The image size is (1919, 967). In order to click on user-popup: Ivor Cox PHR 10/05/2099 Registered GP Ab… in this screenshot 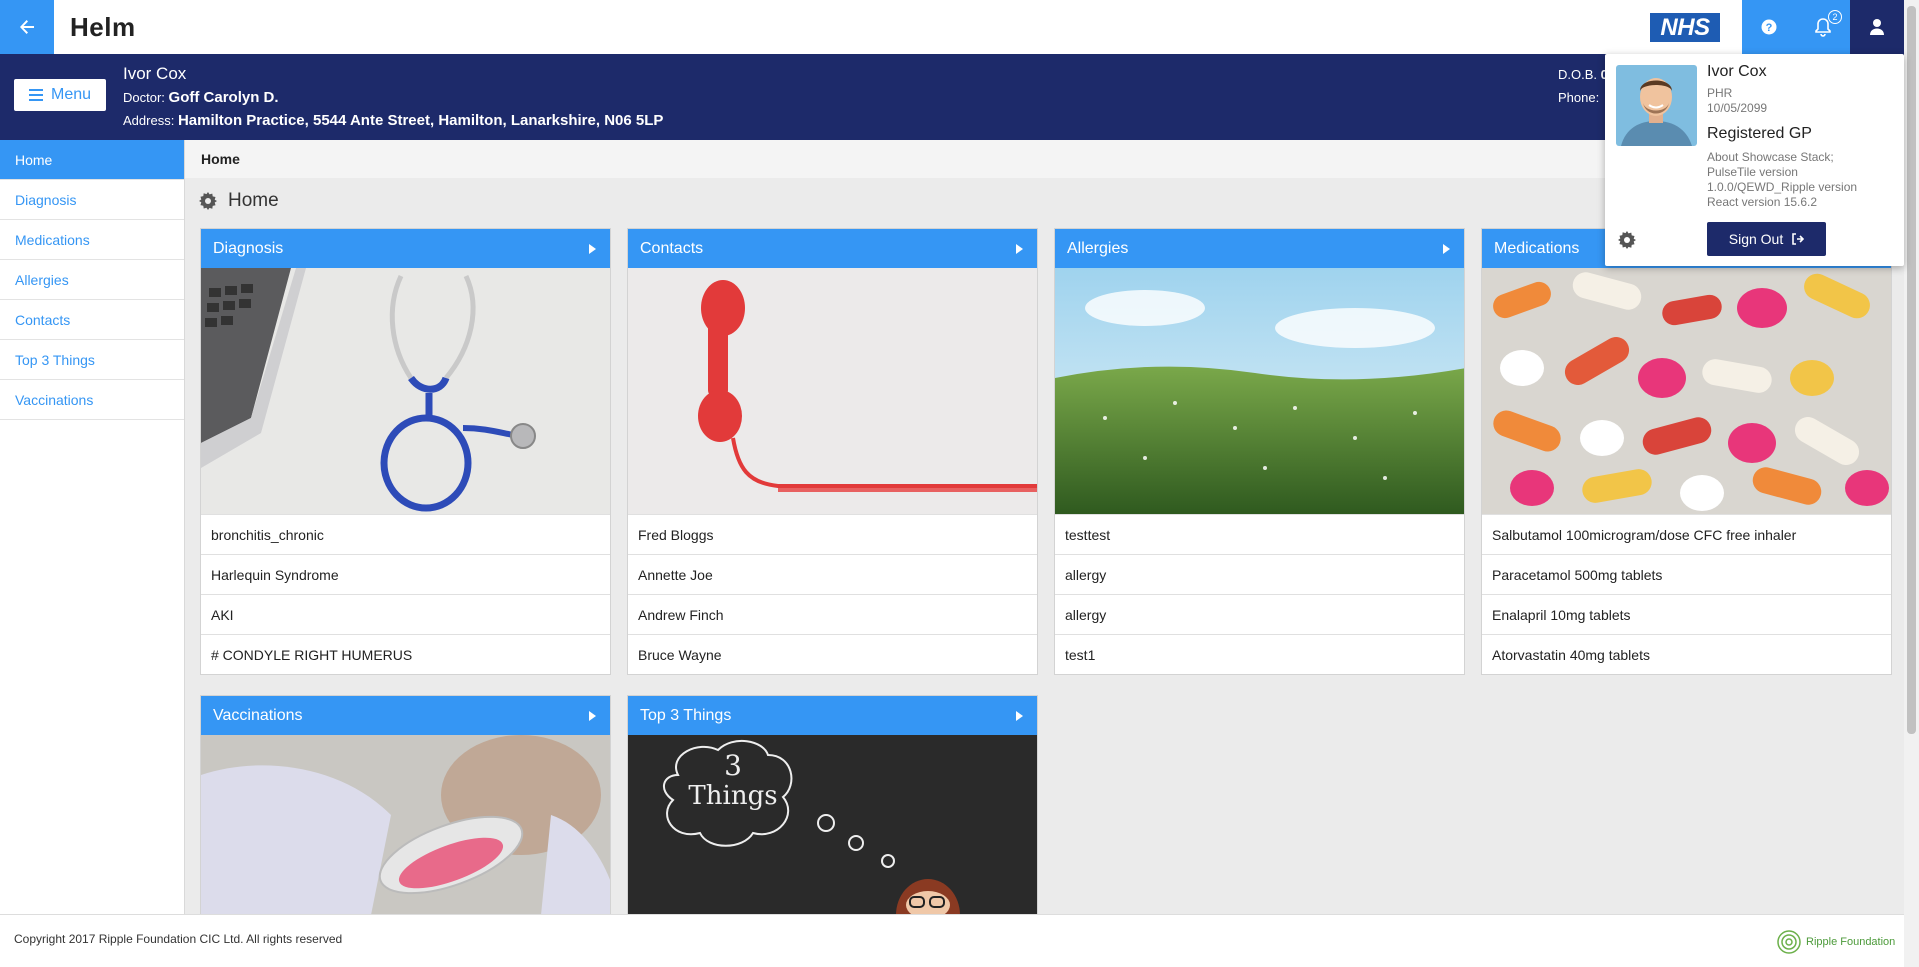, I will do `click(1754, 160)`.